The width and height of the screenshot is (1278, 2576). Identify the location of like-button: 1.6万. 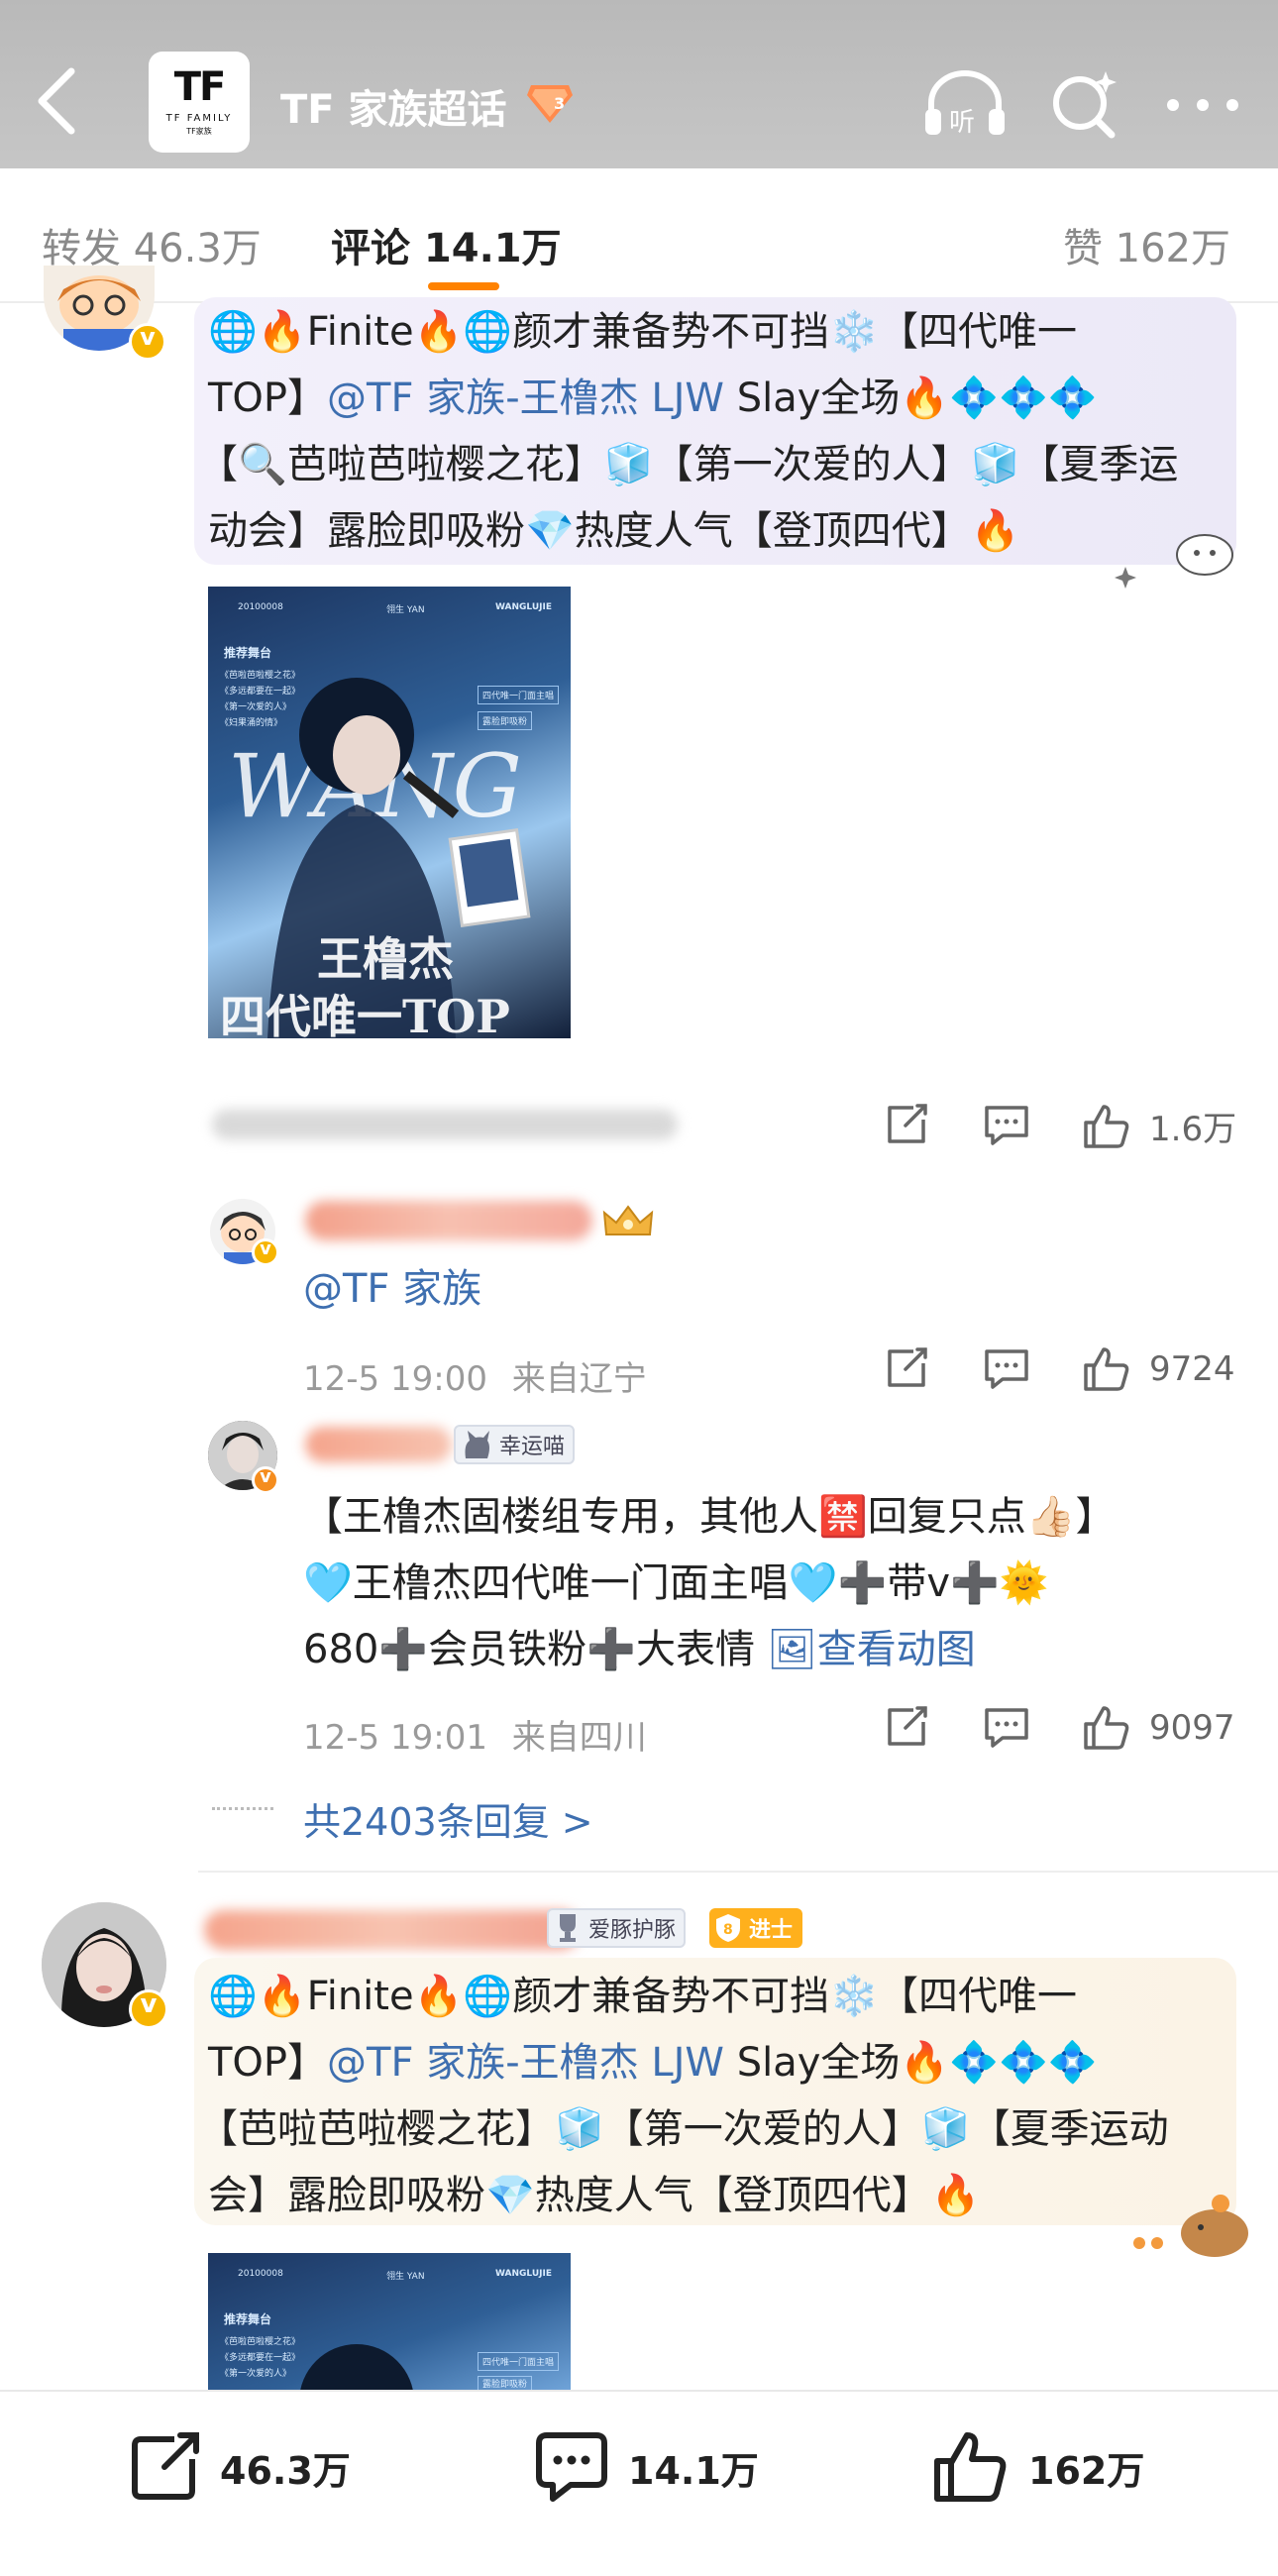
(1159, 1126).